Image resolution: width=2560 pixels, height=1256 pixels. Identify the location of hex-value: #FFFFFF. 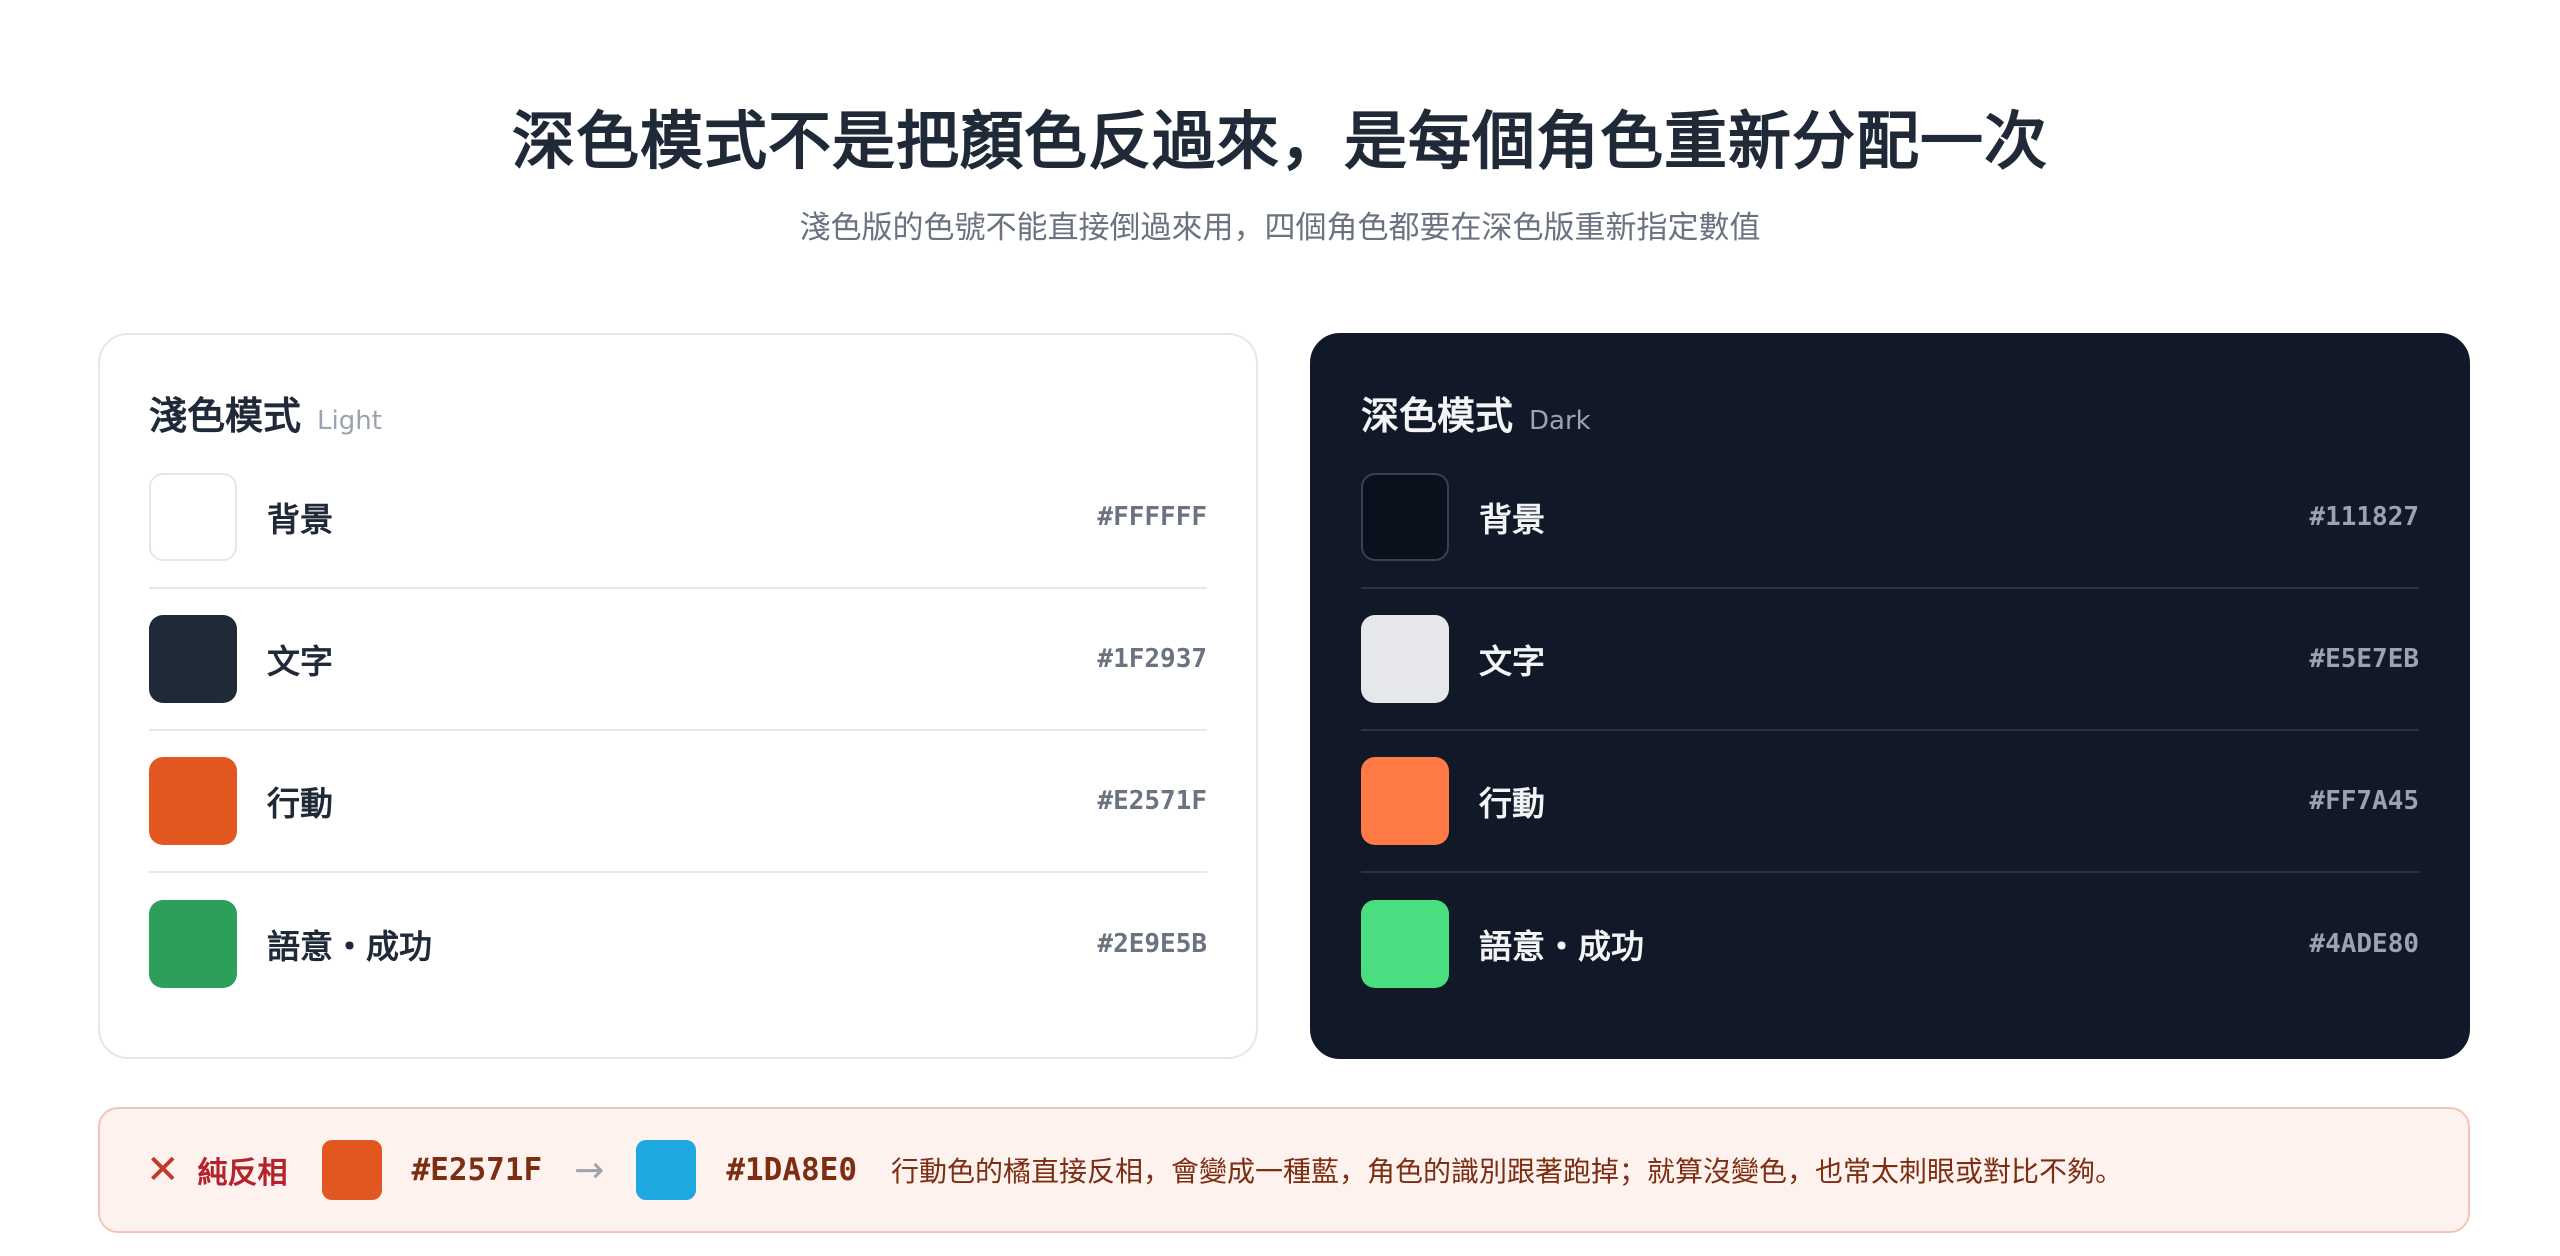
(1152, 517).